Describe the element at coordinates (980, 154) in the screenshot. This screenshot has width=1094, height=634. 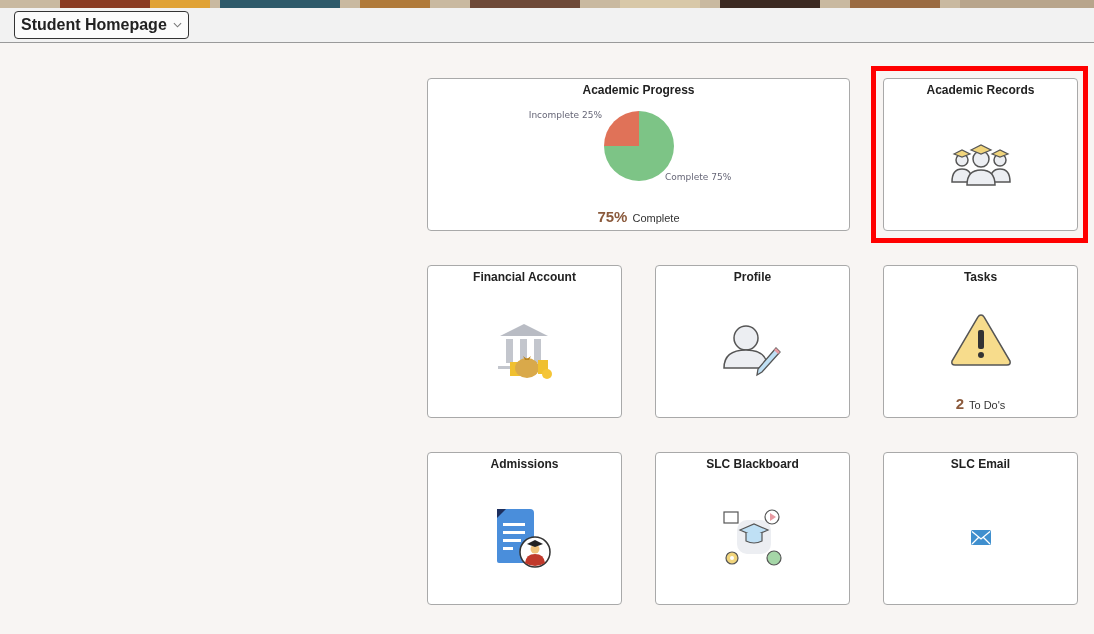
I see `tile: Academic Records` at that location.